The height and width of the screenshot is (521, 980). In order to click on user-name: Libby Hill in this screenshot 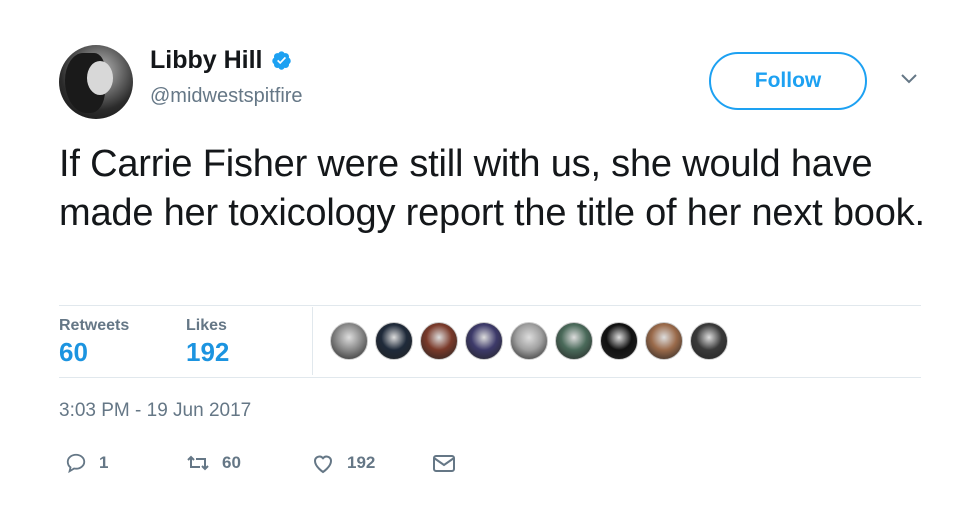, I will do `click(206, 60)`.